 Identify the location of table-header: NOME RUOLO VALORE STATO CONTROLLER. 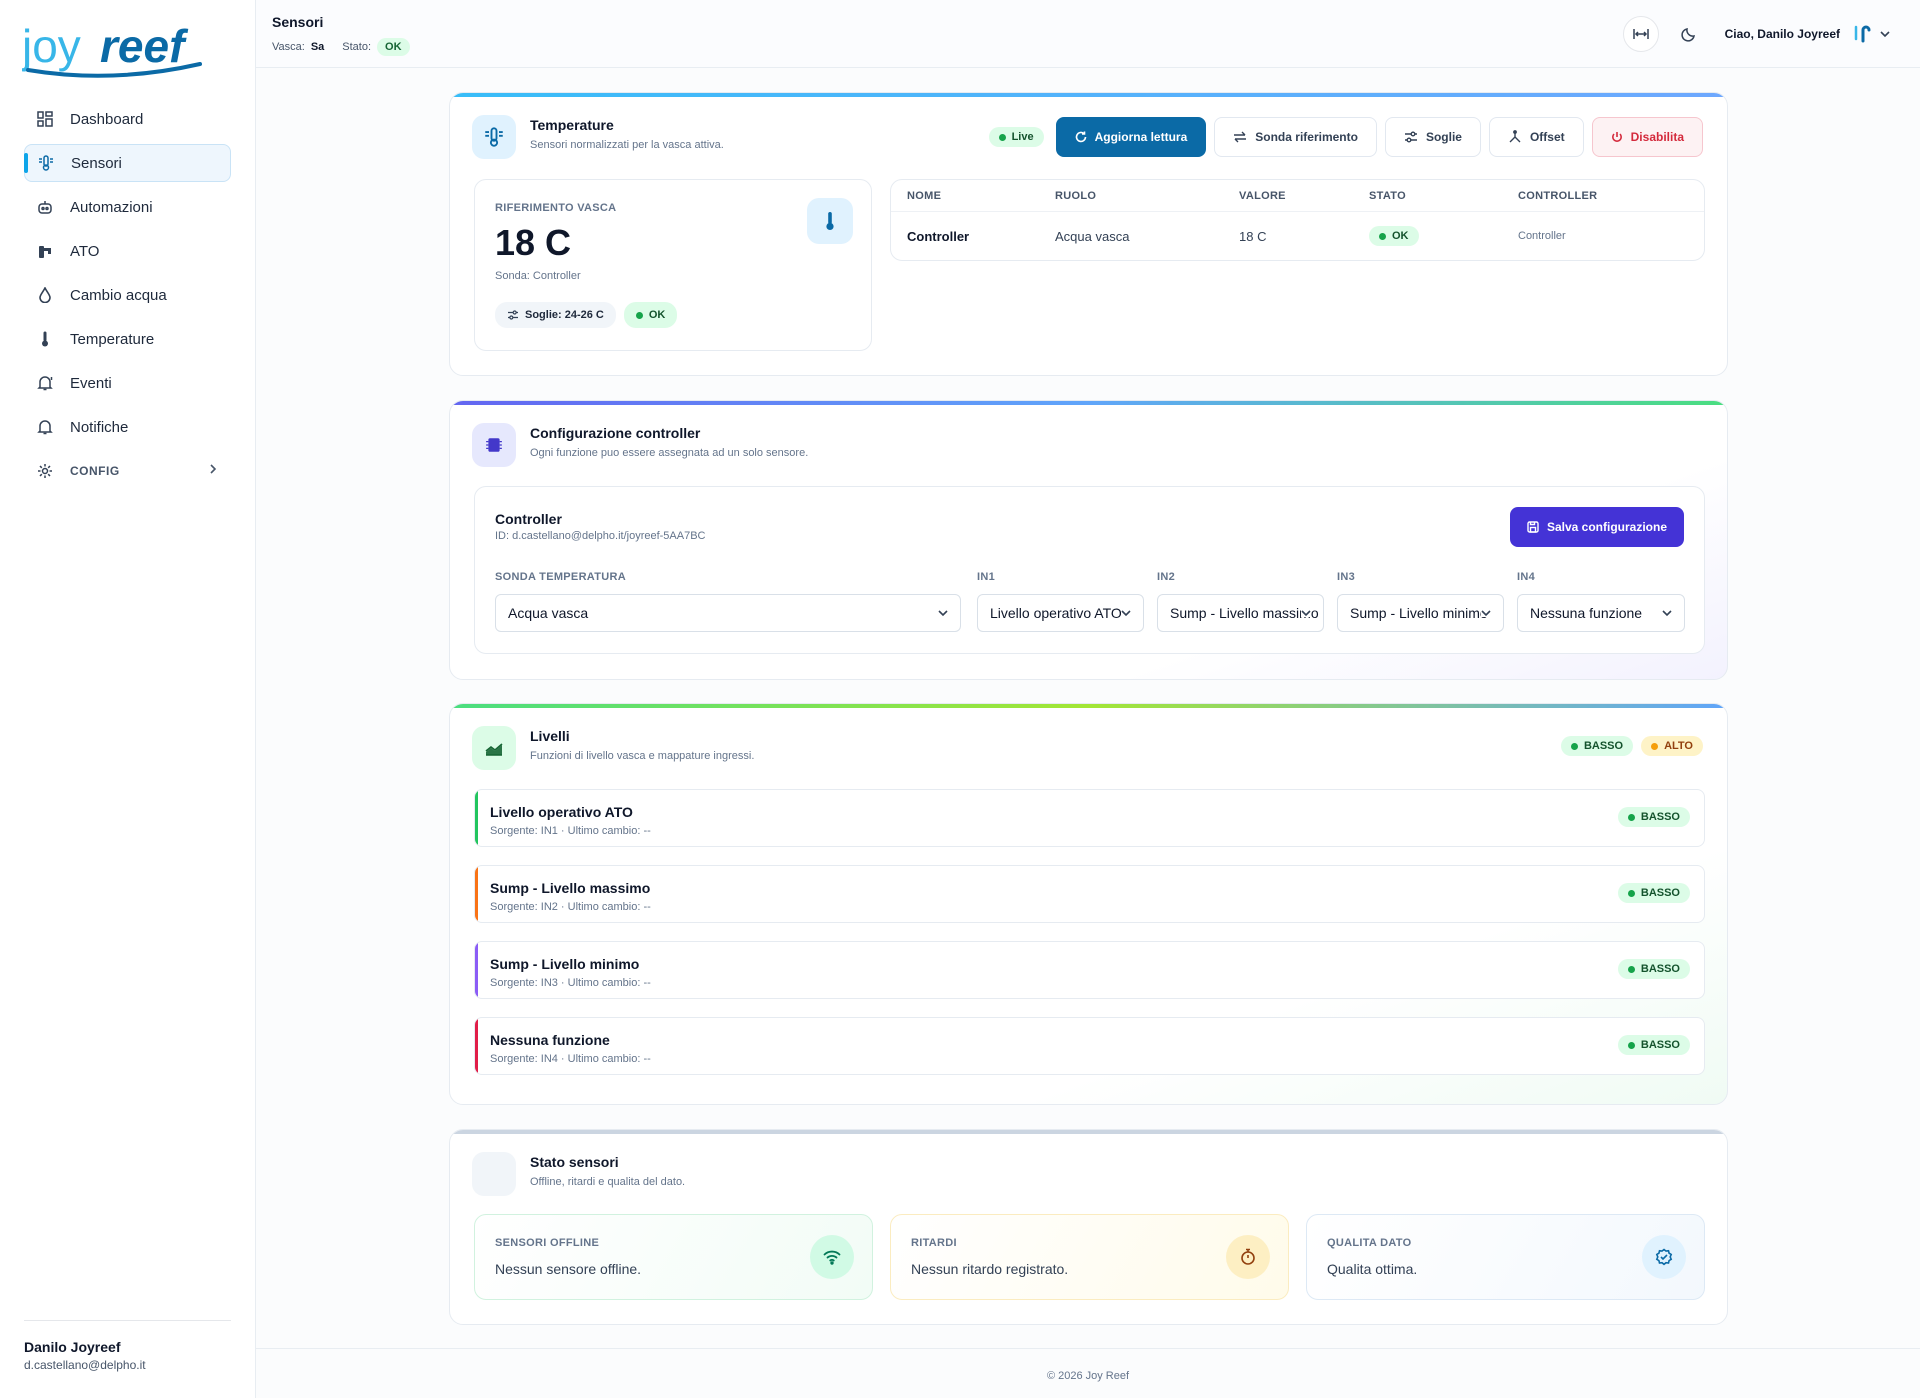
(1297, 196).